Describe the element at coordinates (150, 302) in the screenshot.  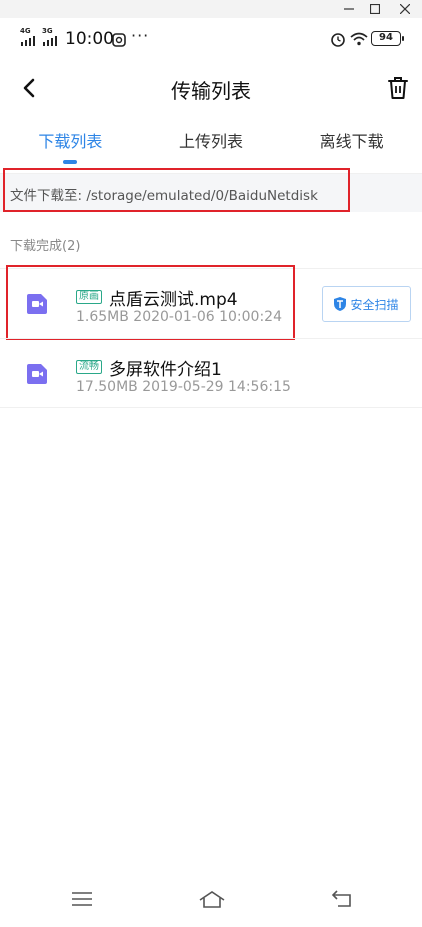
I see `highlight-box-file` at that location.